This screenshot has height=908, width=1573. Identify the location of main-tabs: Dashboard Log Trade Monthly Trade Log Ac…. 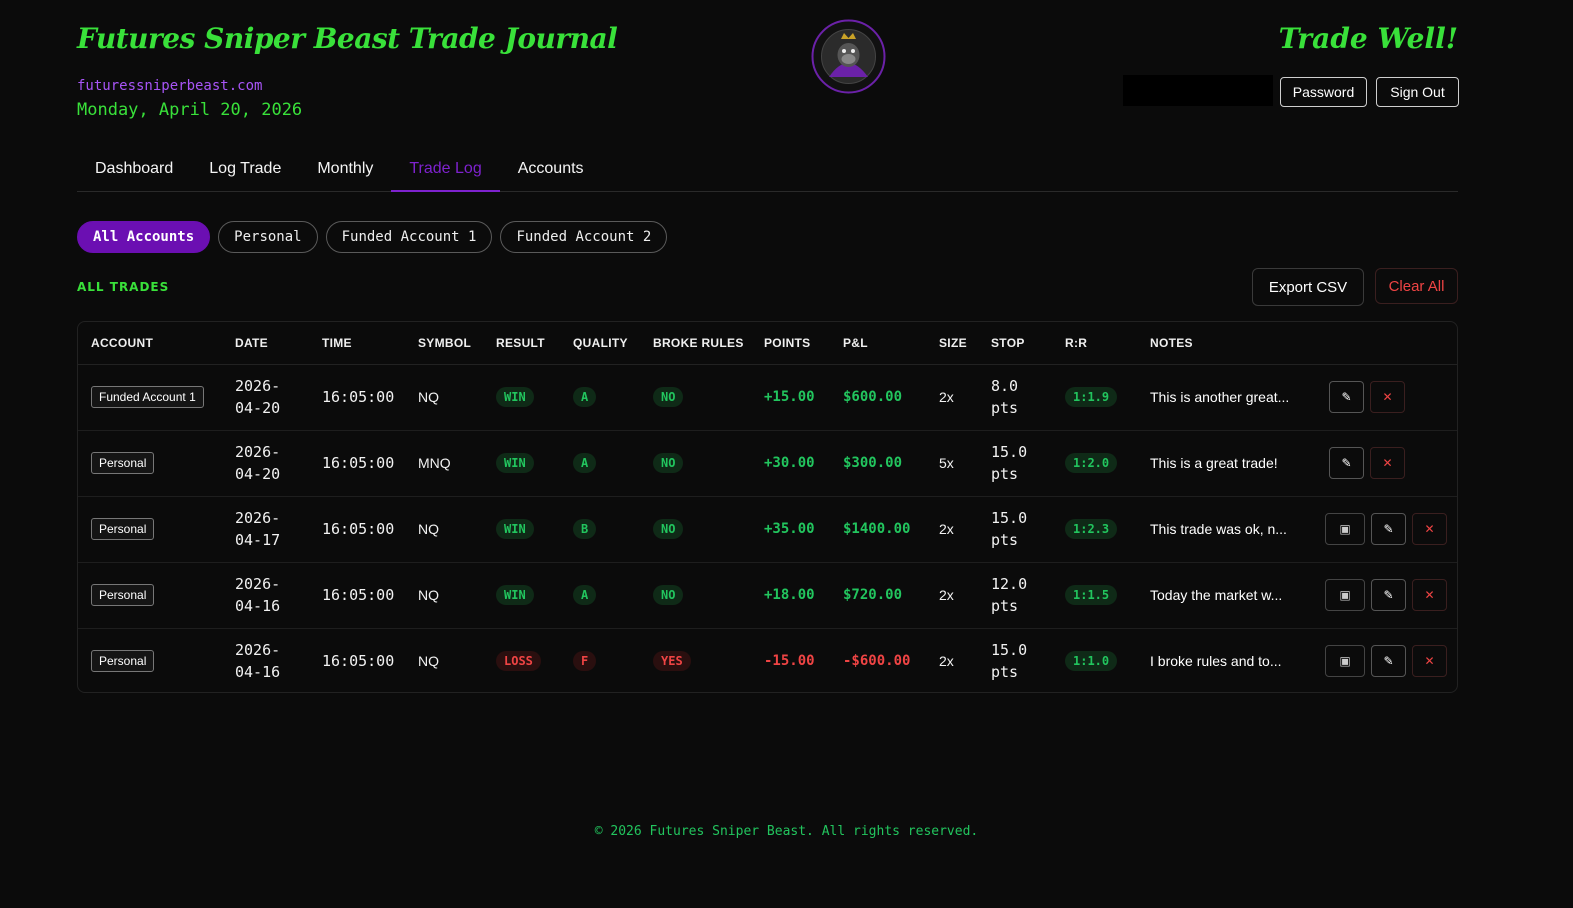
(767, 171).